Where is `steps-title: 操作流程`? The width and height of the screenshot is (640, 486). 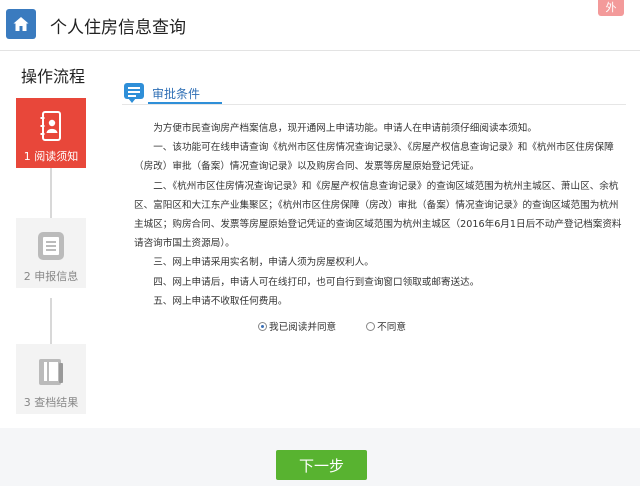 steps-title: 操作流程 is located at coordinates (53, 76).